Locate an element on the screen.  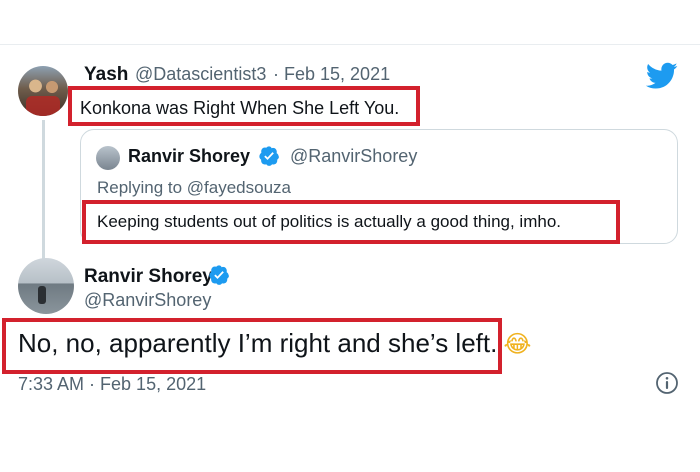
quoted-avatar is located at coordinates (108, 158).